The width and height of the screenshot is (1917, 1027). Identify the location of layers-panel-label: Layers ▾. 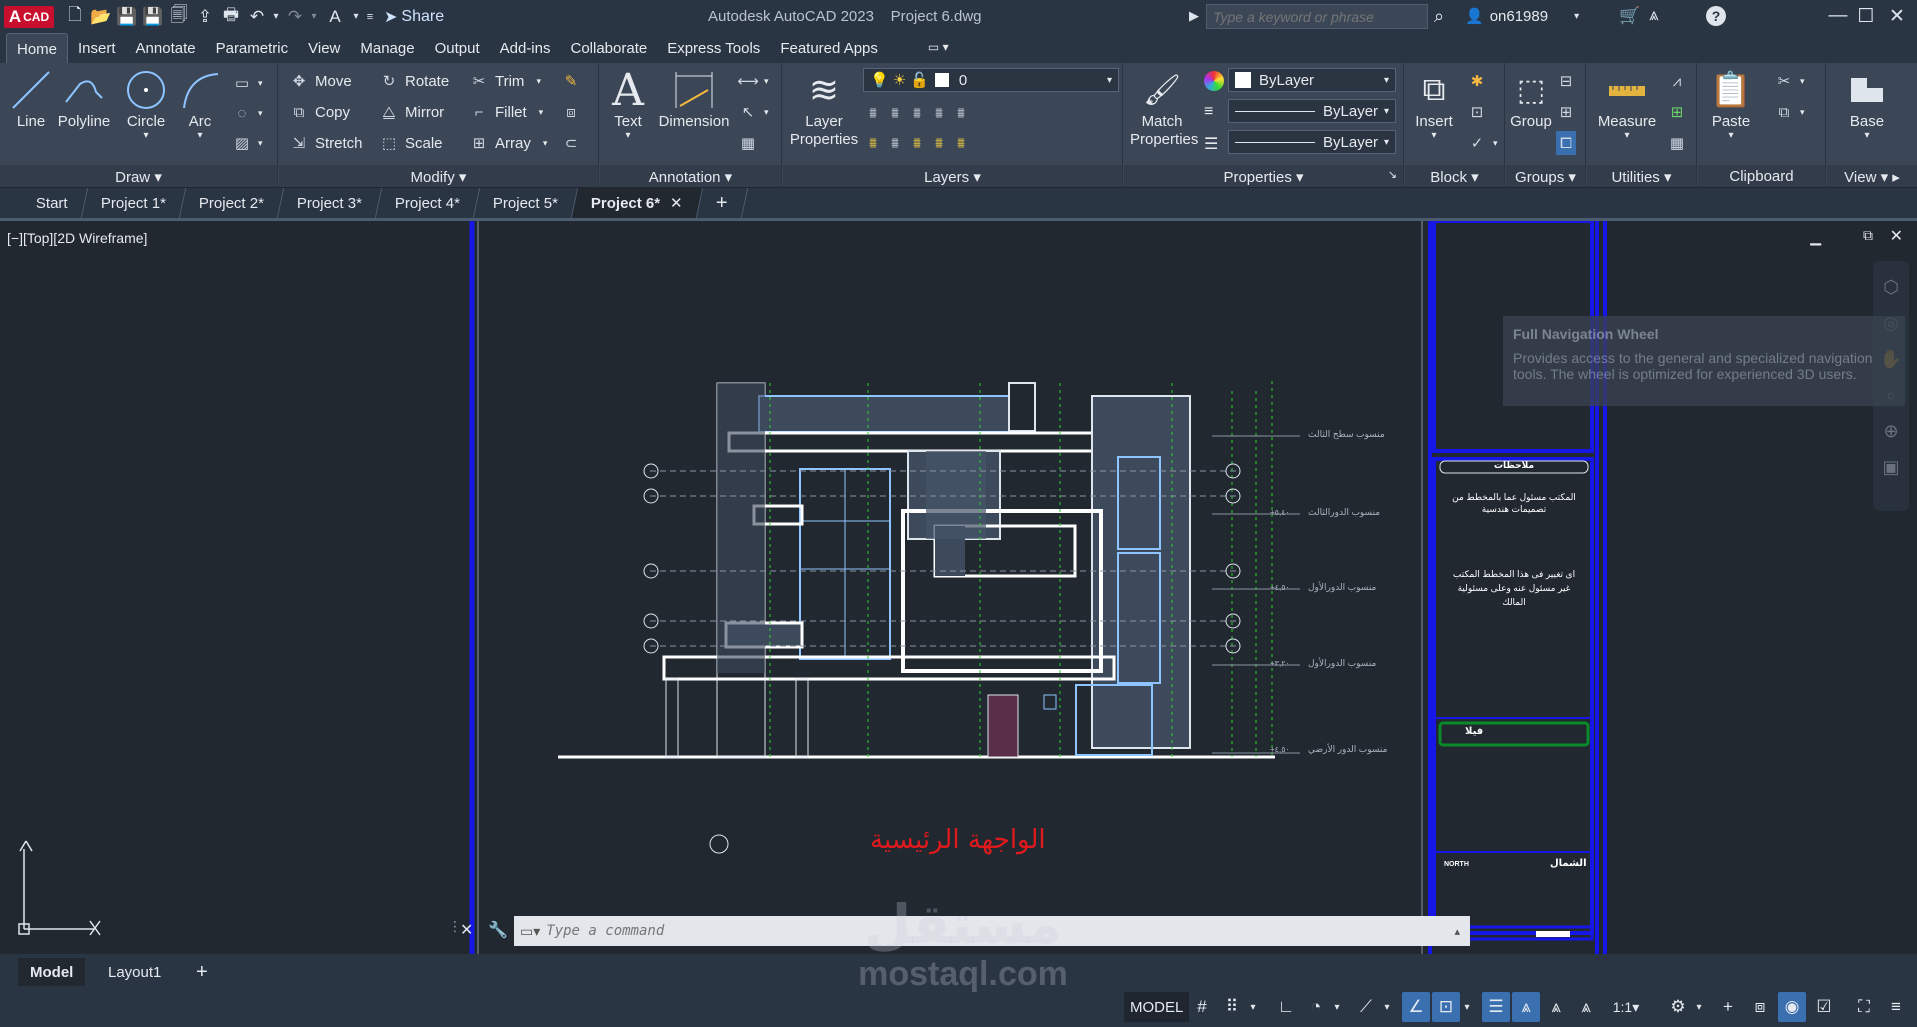
(952, 176).